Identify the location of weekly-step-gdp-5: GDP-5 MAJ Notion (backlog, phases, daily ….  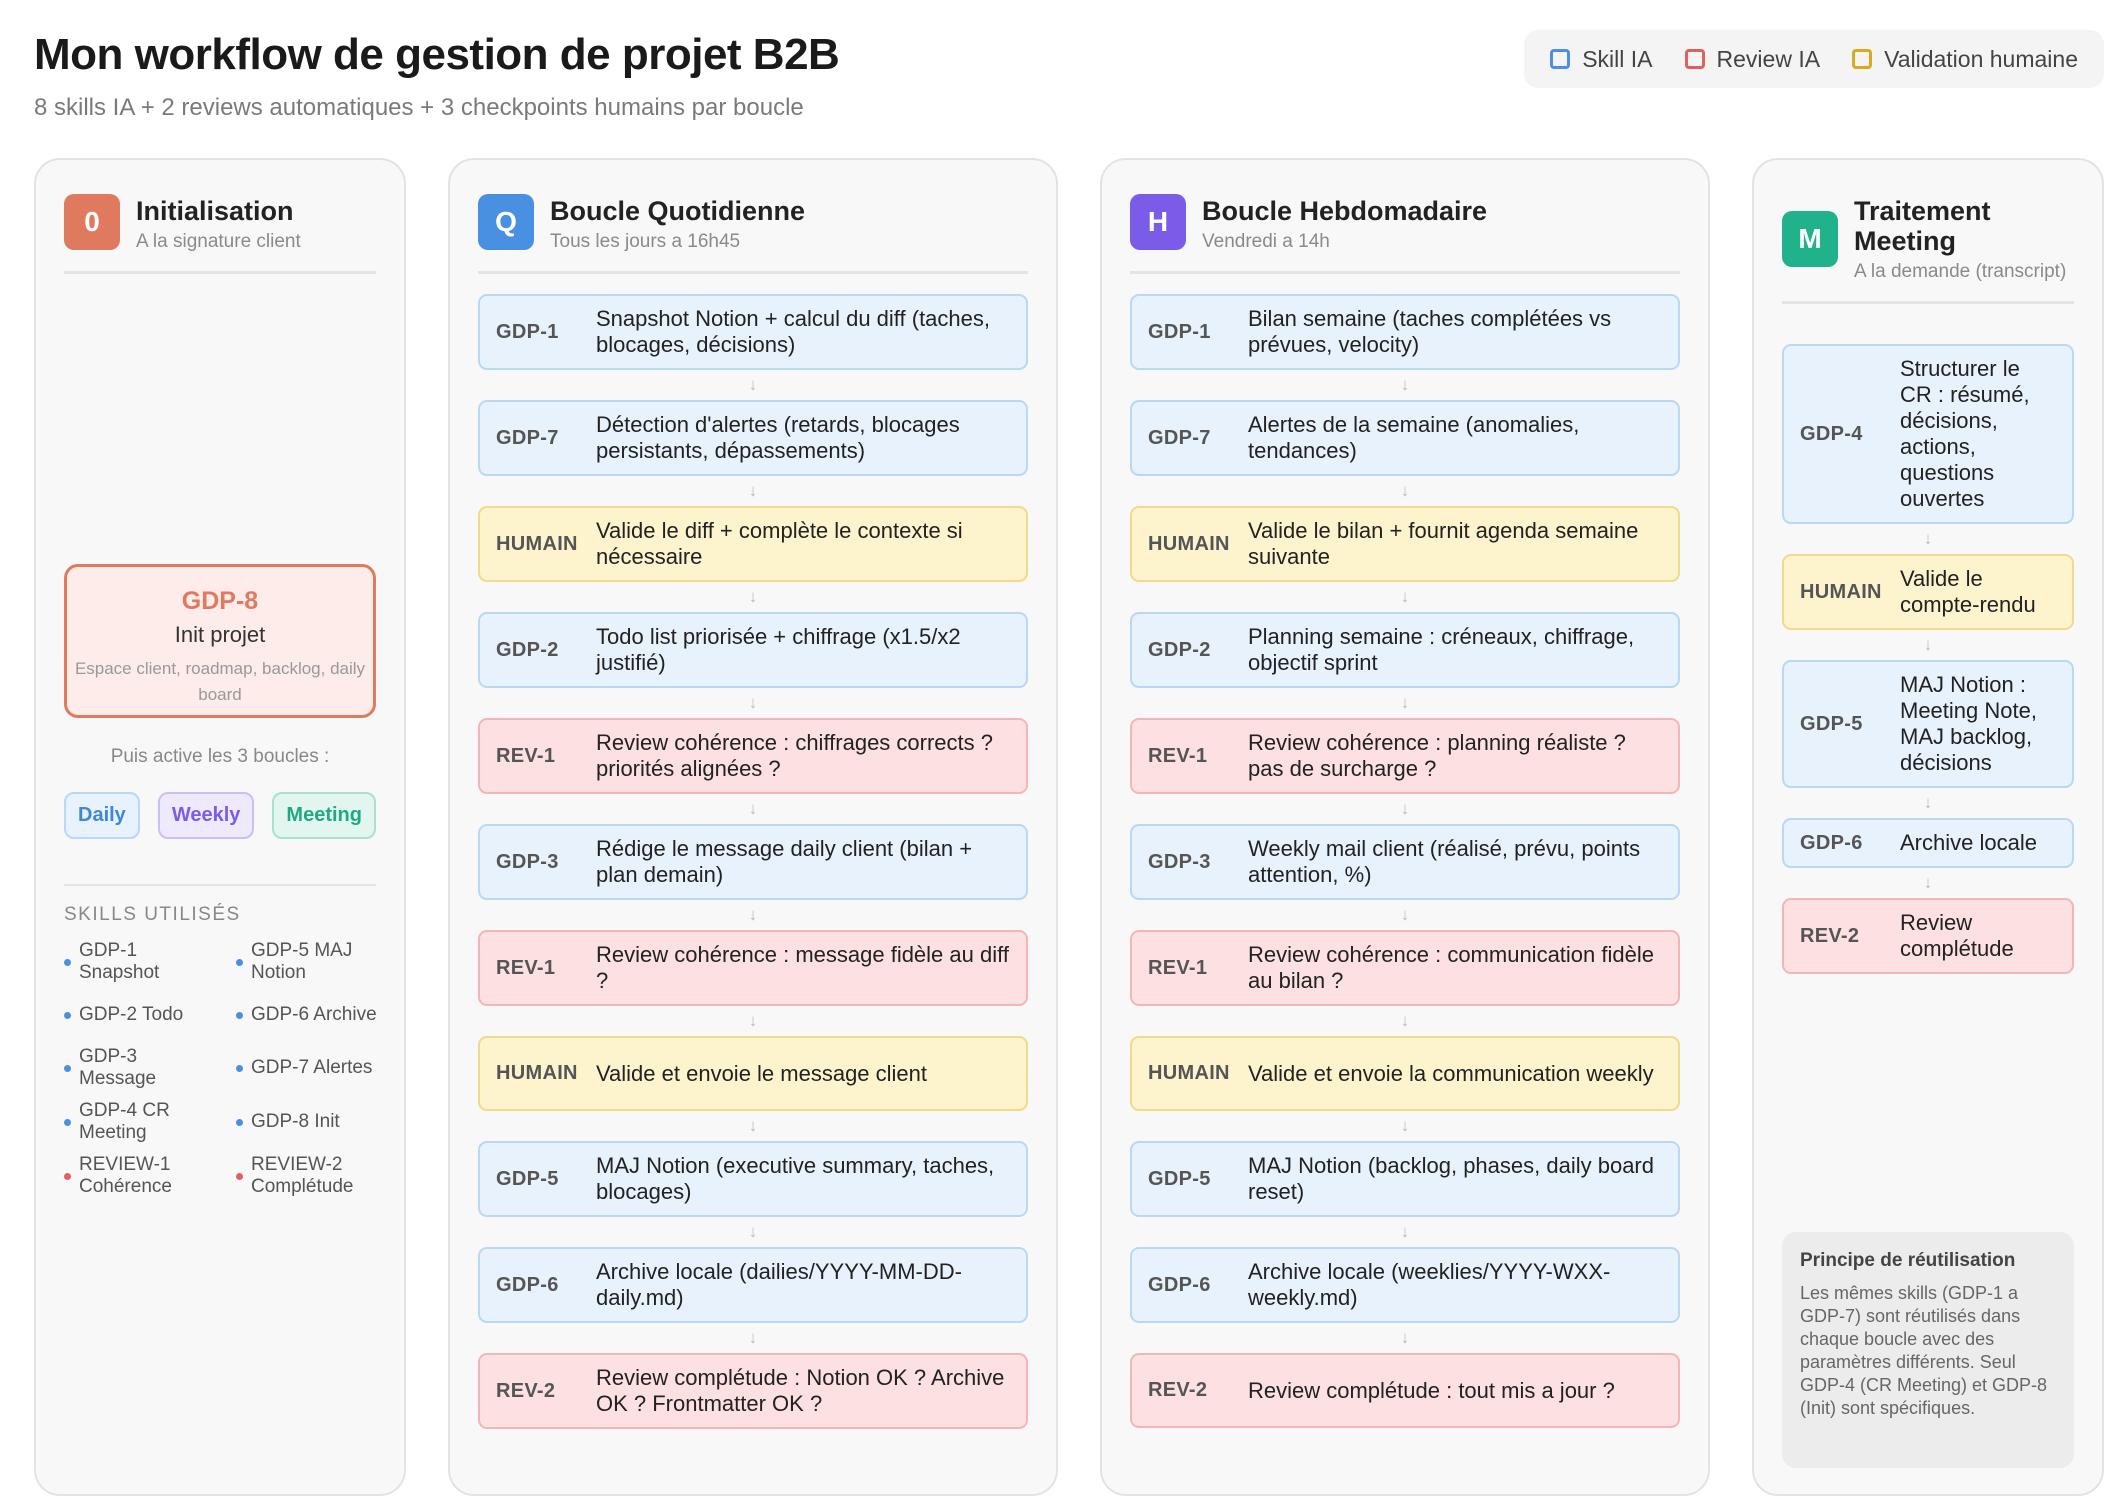
(1405, 1179).